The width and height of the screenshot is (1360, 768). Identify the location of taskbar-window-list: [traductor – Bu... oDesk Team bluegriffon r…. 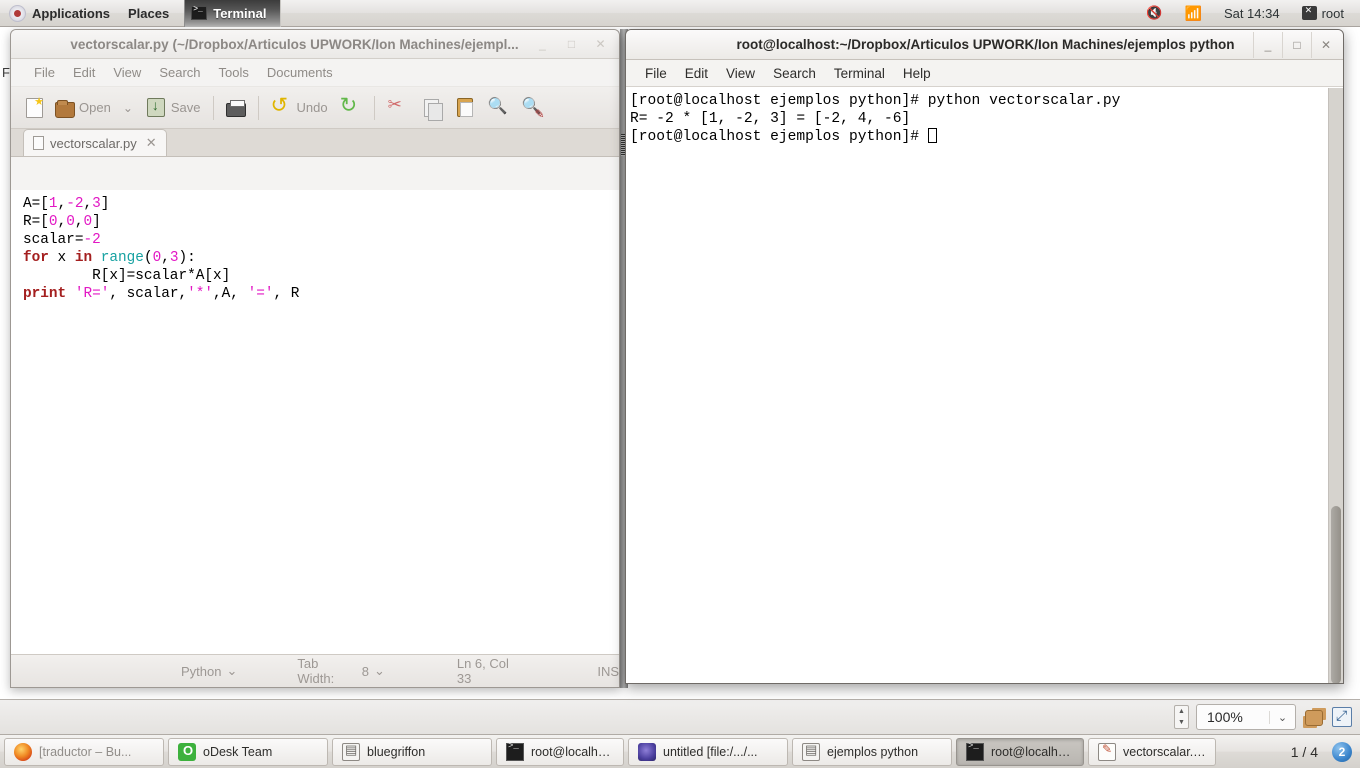
(640, 751).